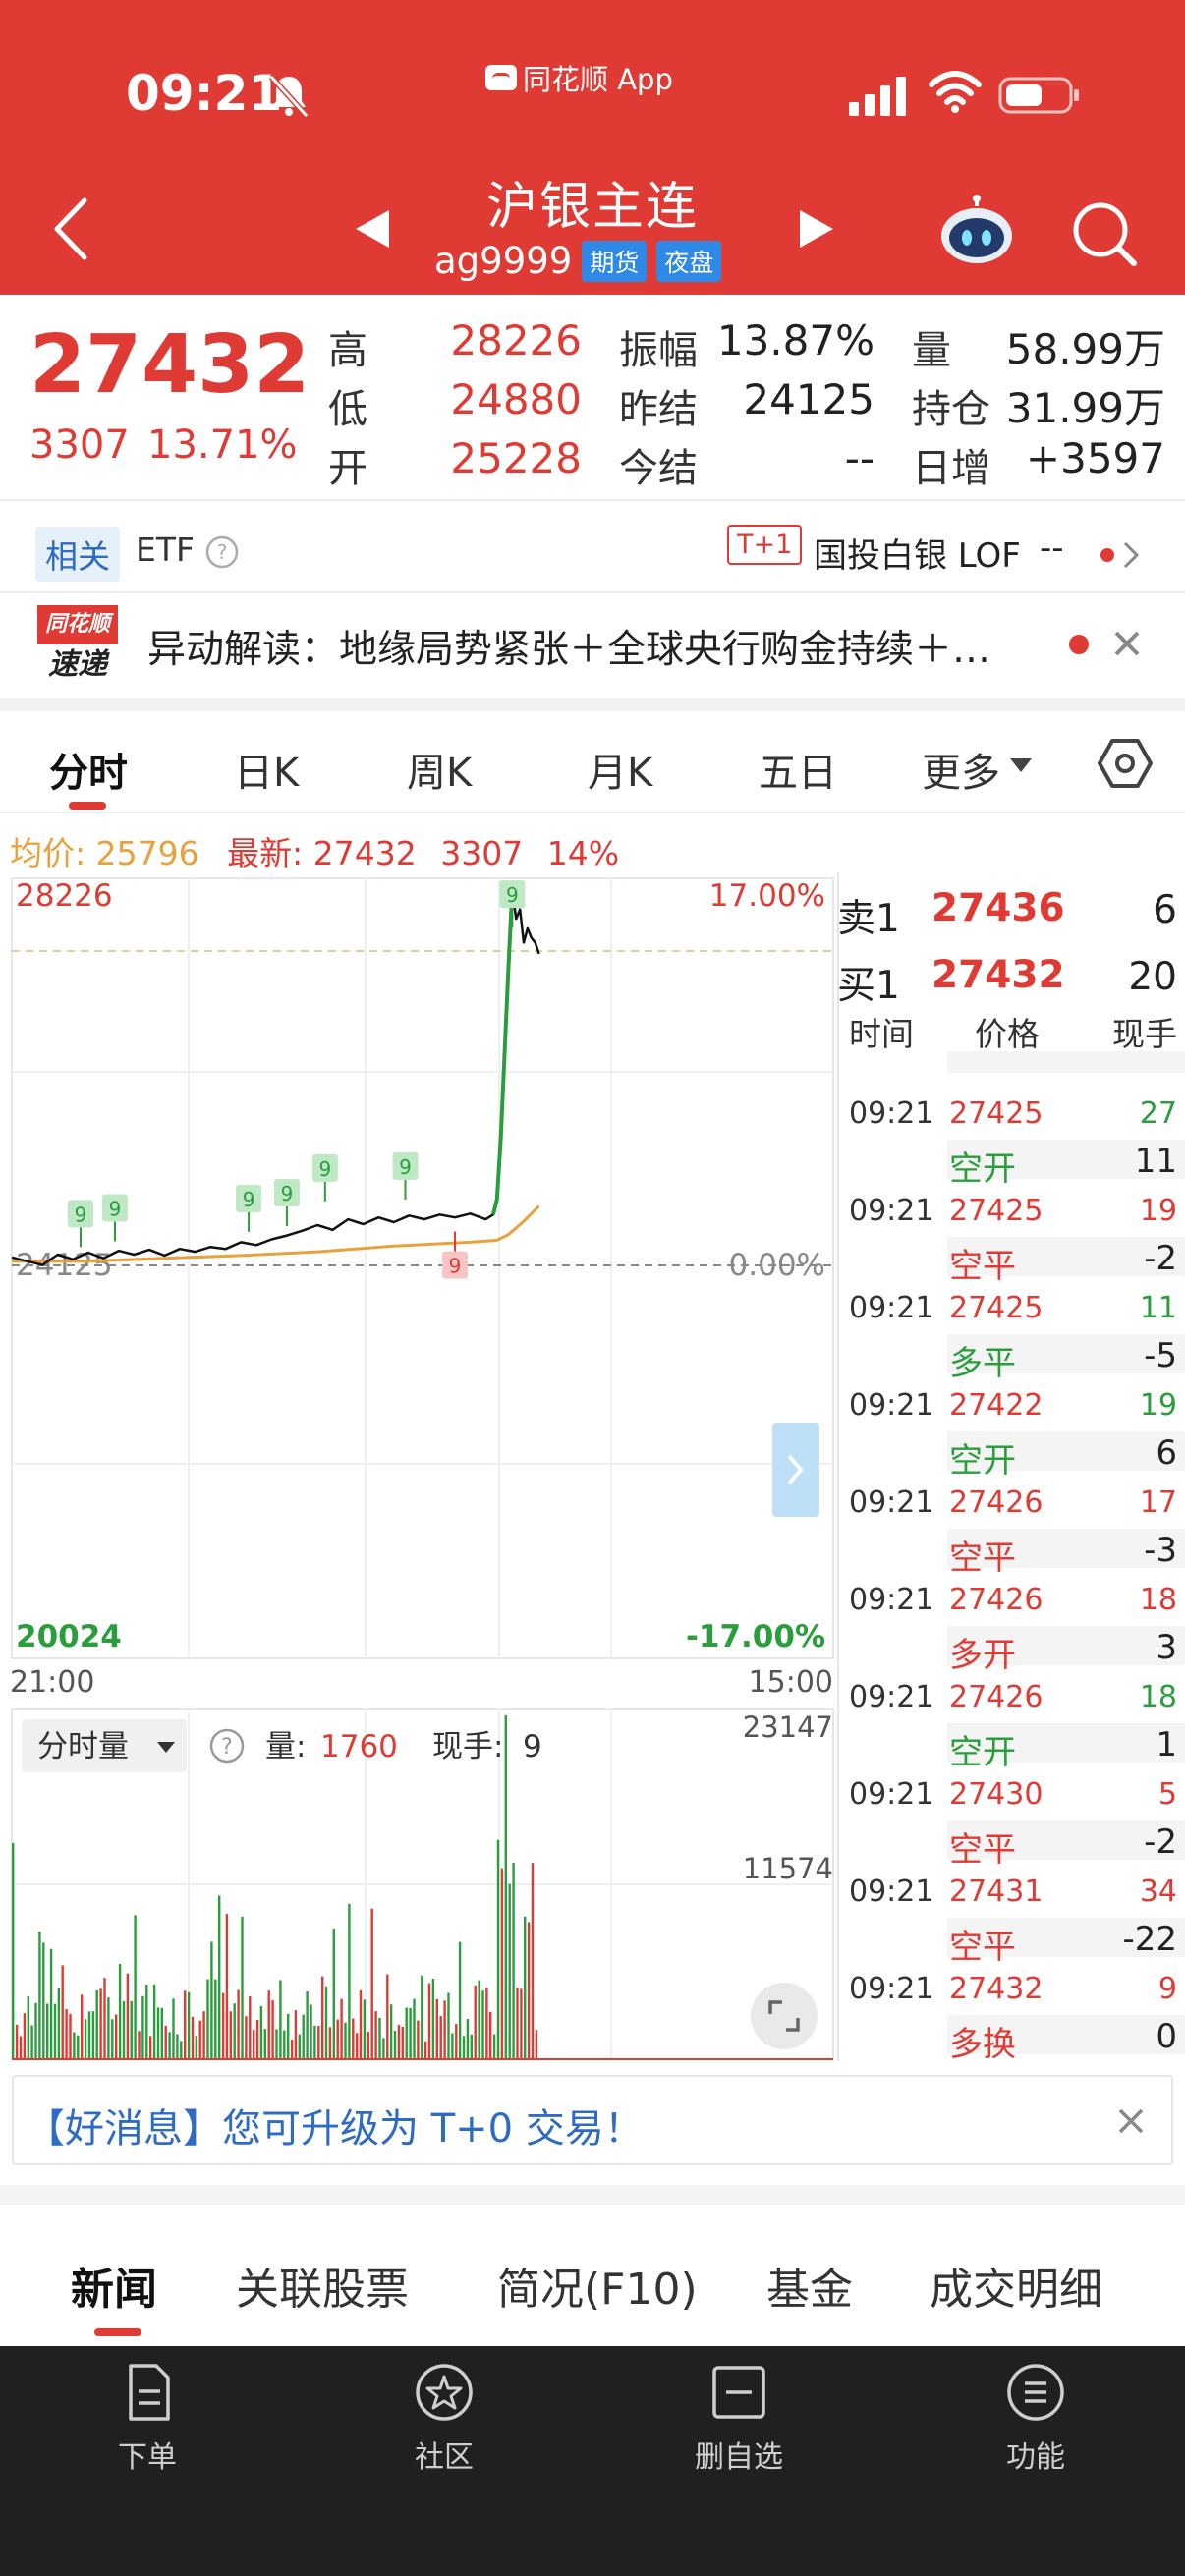  I want to click on bid-row: 买1 27432 20, so click(1011, 976).